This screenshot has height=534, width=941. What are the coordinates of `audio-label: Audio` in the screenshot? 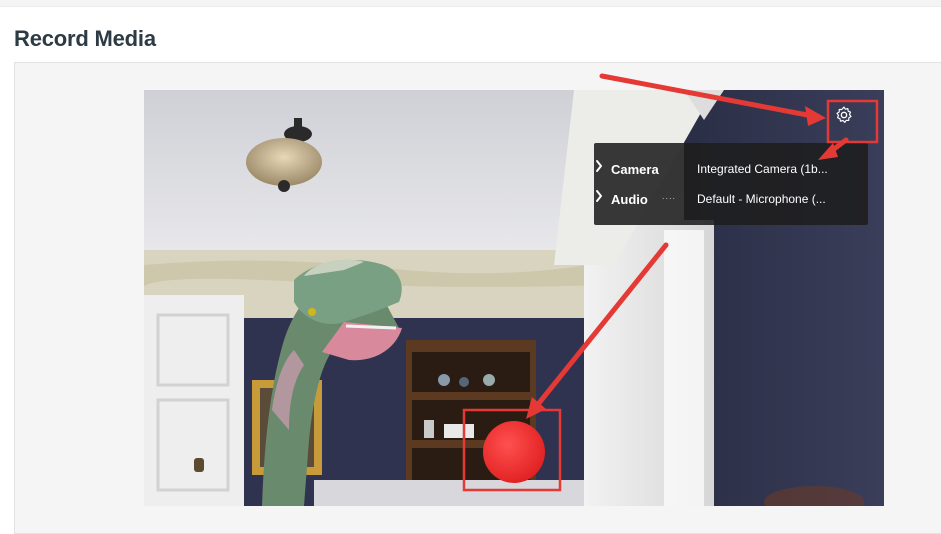 It's located at (629, 199).